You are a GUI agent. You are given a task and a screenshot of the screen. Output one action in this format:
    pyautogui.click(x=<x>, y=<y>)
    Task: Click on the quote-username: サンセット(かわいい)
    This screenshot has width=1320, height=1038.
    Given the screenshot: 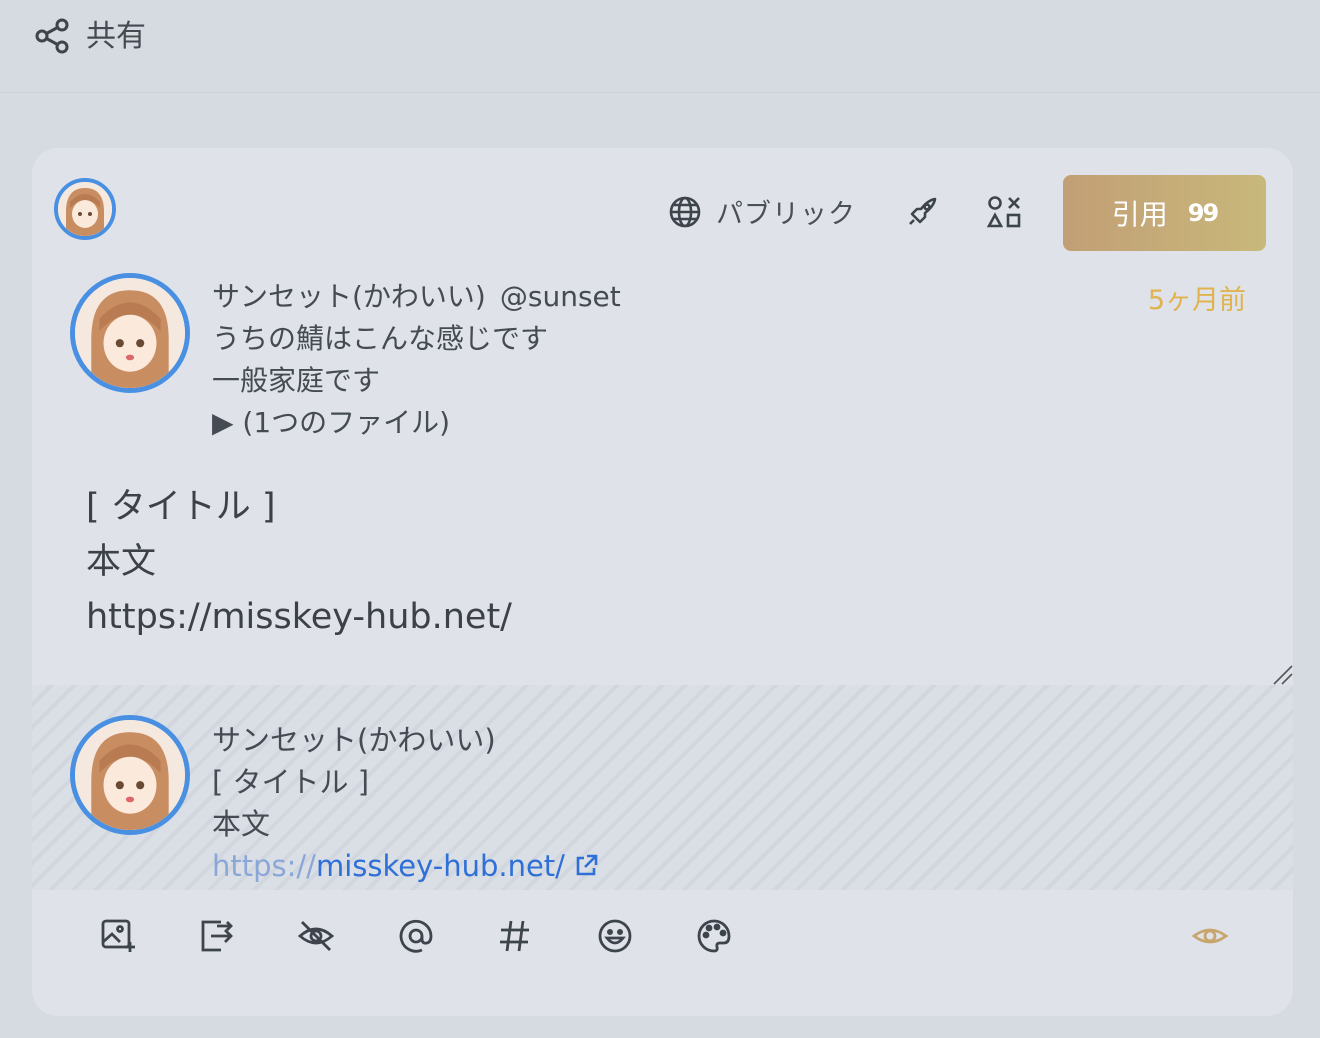 What is the action you would take?
    pyautogui.click(x=405, y=740)
    